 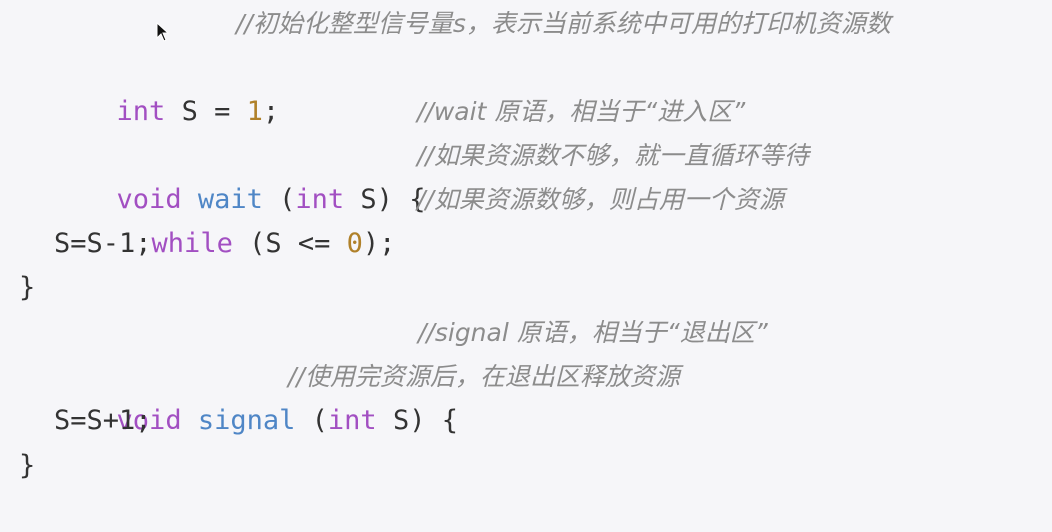 I want to click on variable-declaration: S =, so click(x=206, y=111).